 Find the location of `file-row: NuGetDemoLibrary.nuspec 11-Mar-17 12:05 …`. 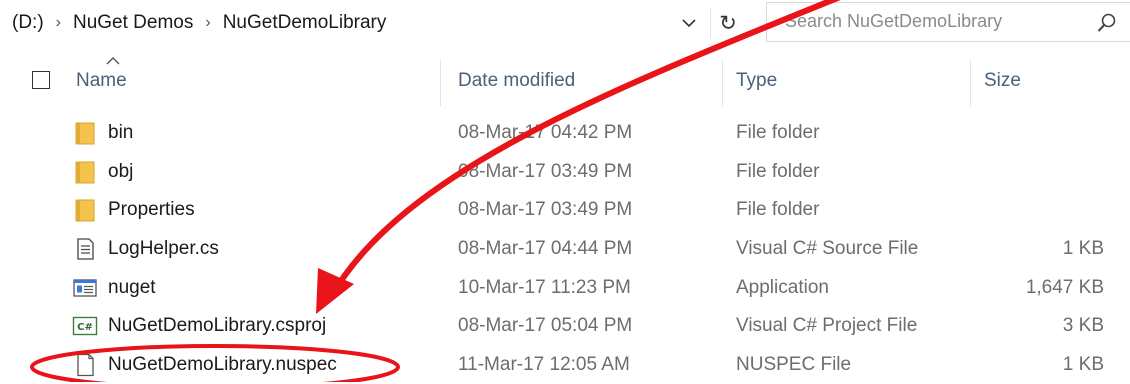

file-row: NuGetDemoLibrary.nuspec 11-Mar-17 12:05 … is located at coordinates (565, 365).